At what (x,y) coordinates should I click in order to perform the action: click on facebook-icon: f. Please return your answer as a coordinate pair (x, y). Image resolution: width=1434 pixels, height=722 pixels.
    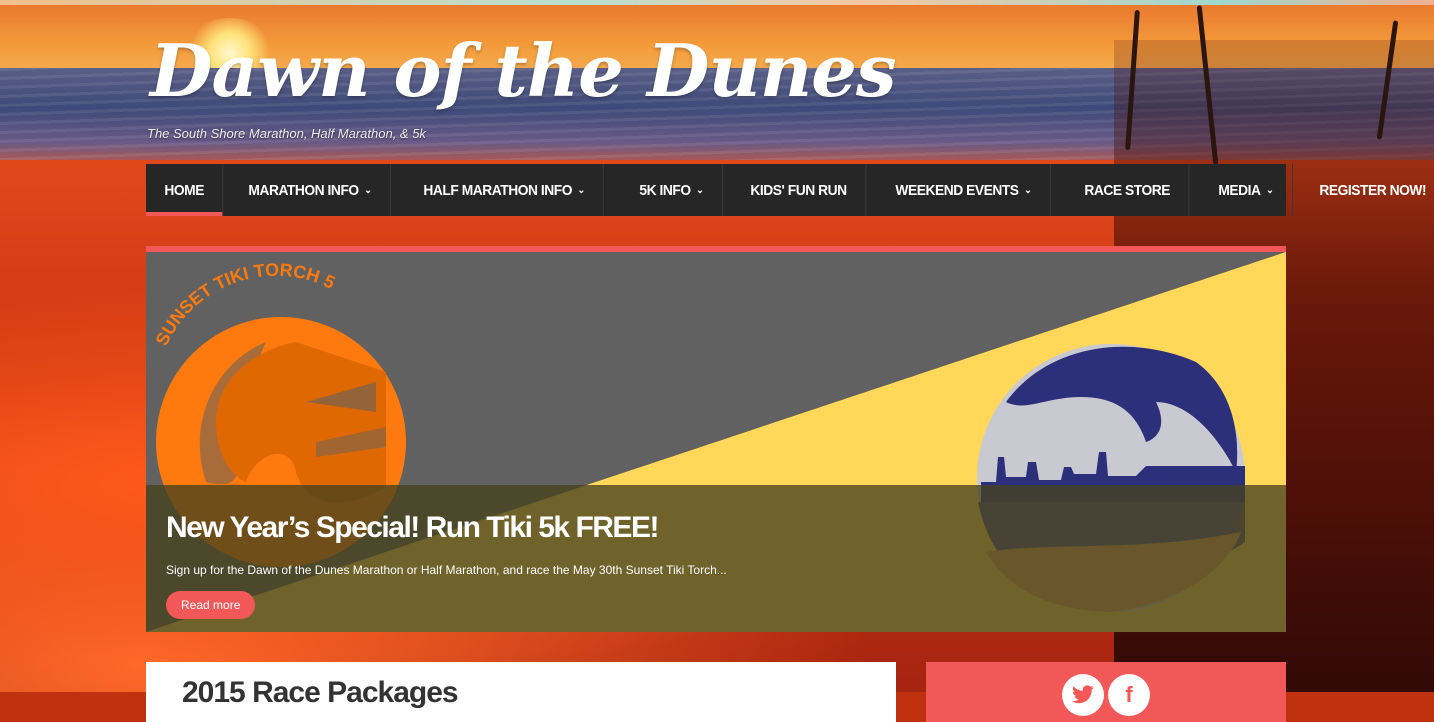
    Looking at the image, I should click on (1129, 695).